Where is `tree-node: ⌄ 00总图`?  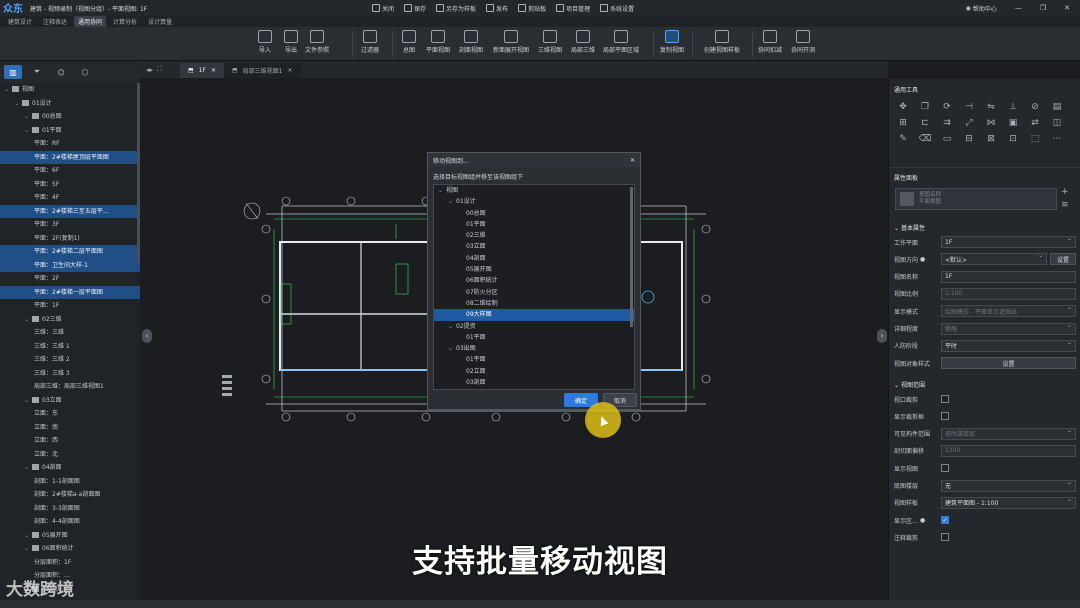 tree-node: ⌄ 00总图 is located at coordinates (70, 117).